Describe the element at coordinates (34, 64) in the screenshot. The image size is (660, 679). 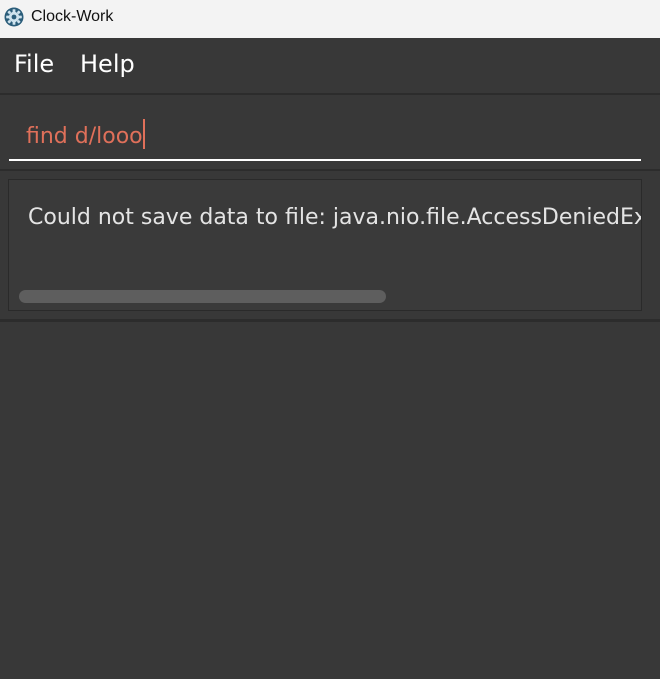
I see `menu-file: File` at that location.